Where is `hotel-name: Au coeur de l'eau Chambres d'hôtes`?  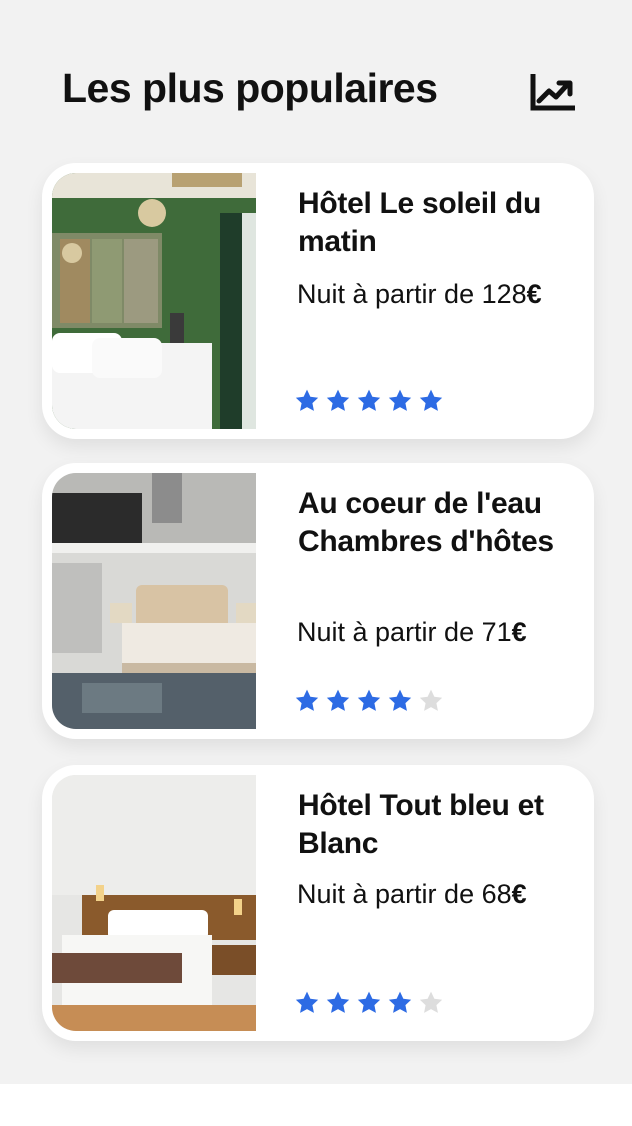
hotel-name: Au coeur de l'eau Chambres d'hôtes is located at coordinates (438, 523).